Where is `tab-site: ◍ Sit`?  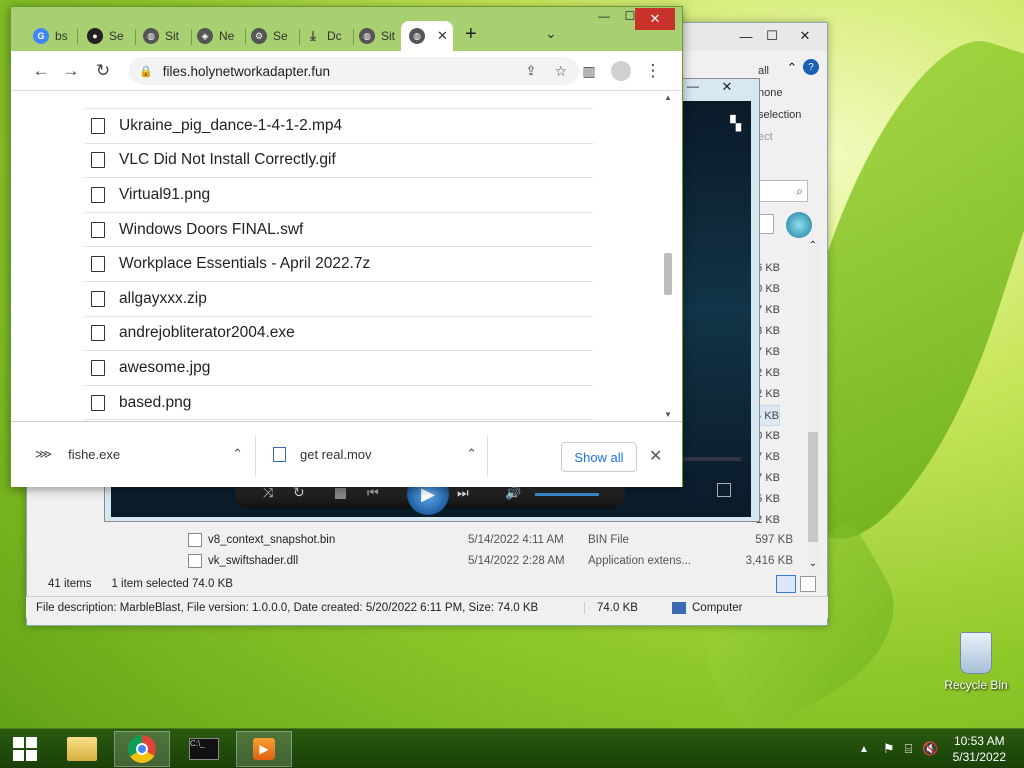 tab-site: ◍ Sit is located at coordinates (160, 36).